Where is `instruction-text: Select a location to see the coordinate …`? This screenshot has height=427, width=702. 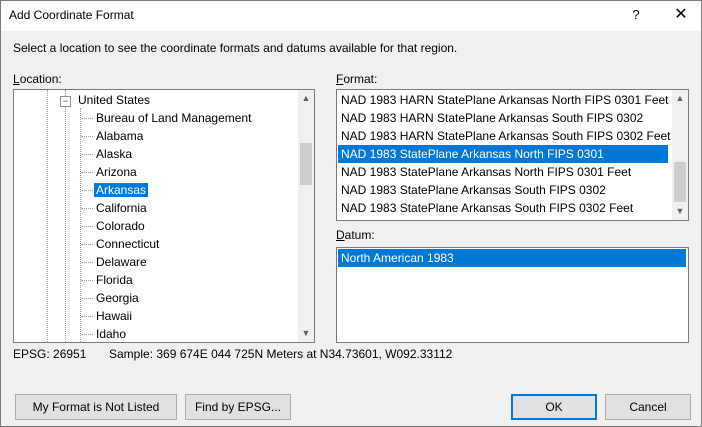 instruction-text: Select a location to see the coordinate … is located at coordinates (235, 48).